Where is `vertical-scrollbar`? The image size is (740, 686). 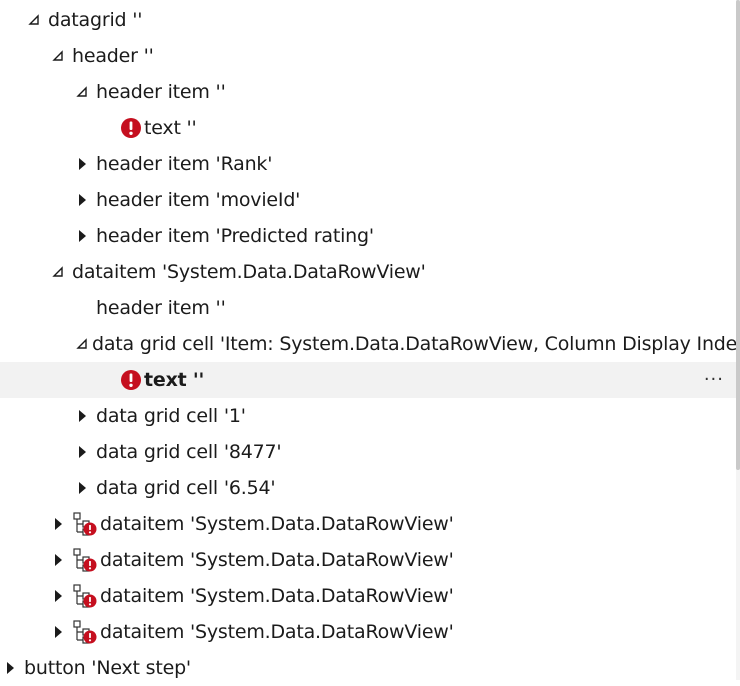
vertical-scrollbar is located at coordinates (738, 340).